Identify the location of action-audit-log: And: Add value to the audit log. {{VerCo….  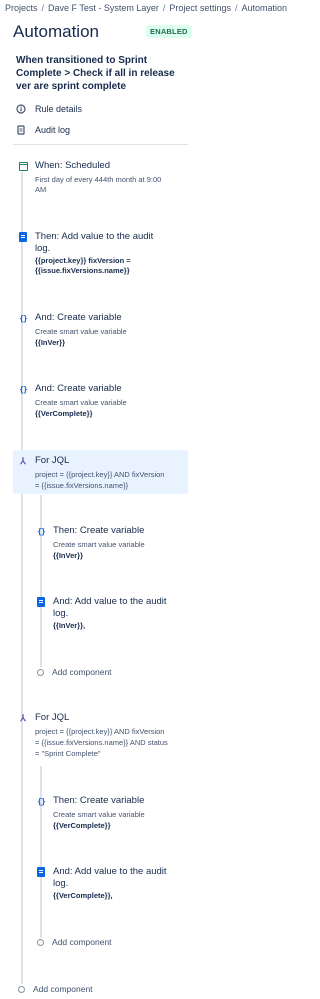
(111, 884).